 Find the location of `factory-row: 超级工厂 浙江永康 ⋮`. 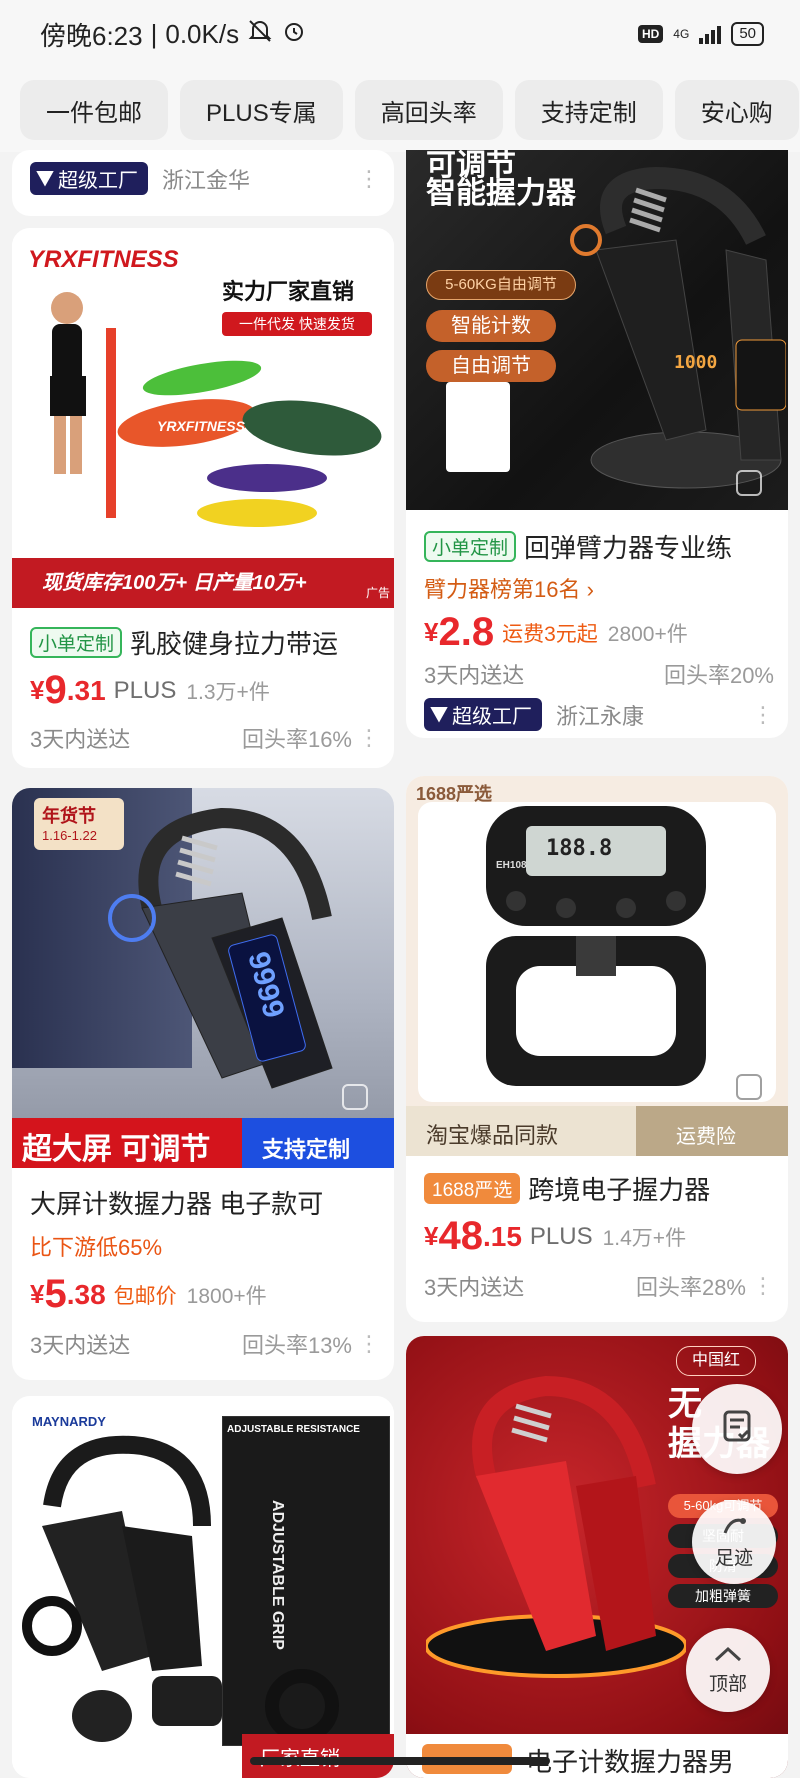

factory-row: 超级工厂 浙江永康 ⋮ is located at coordinates (599, 714).